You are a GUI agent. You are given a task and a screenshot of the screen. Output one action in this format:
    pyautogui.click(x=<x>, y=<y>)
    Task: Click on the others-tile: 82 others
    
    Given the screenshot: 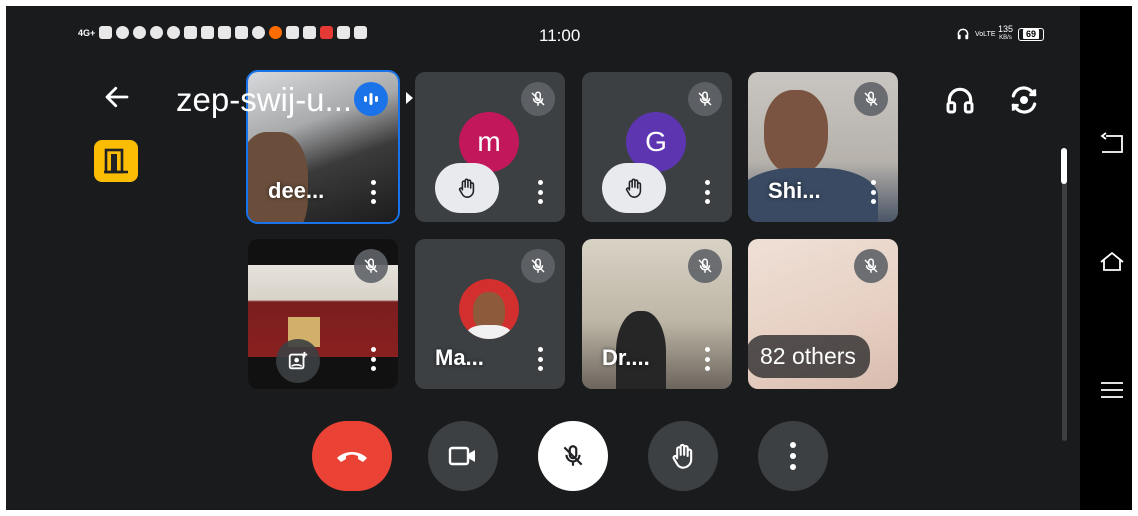 What is the action you would take?
    pyautogui.click(x=823, y=314)
    